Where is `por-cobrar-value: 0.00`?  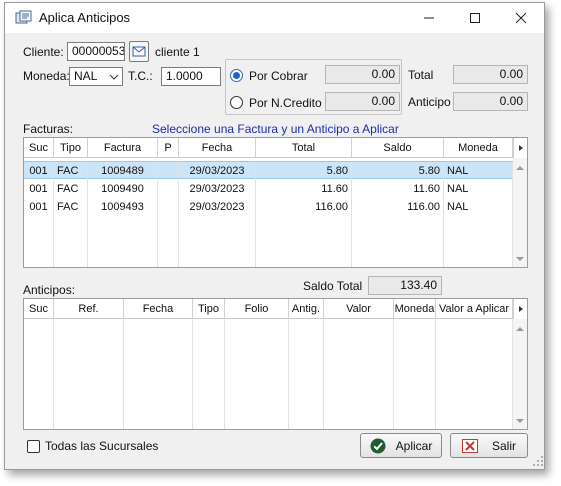
por-cobrar-value: 0.00 is located at coordinates (362, 74).